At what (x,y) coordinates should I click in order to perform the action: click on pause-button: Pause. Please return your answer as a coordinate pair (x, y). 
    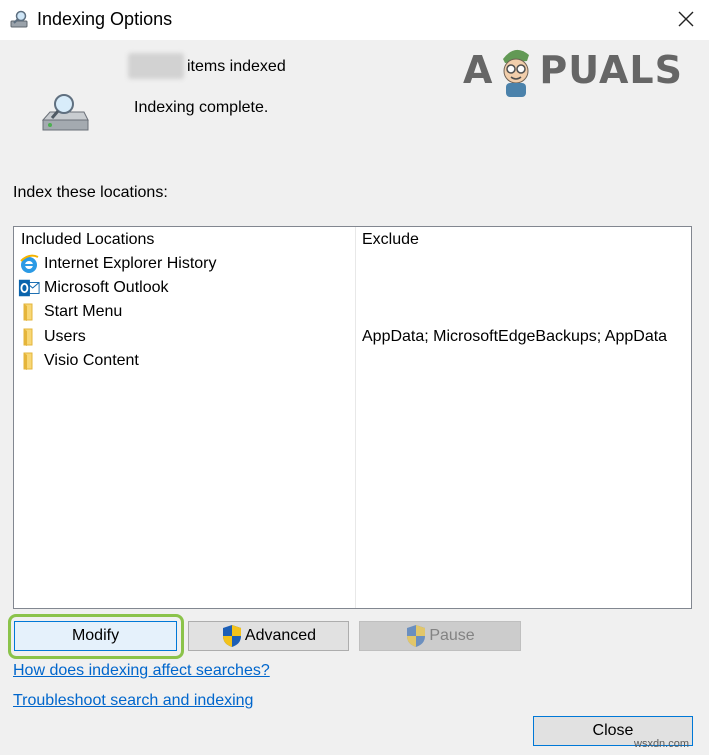
    Looking at the image, I should click on (440, 636).